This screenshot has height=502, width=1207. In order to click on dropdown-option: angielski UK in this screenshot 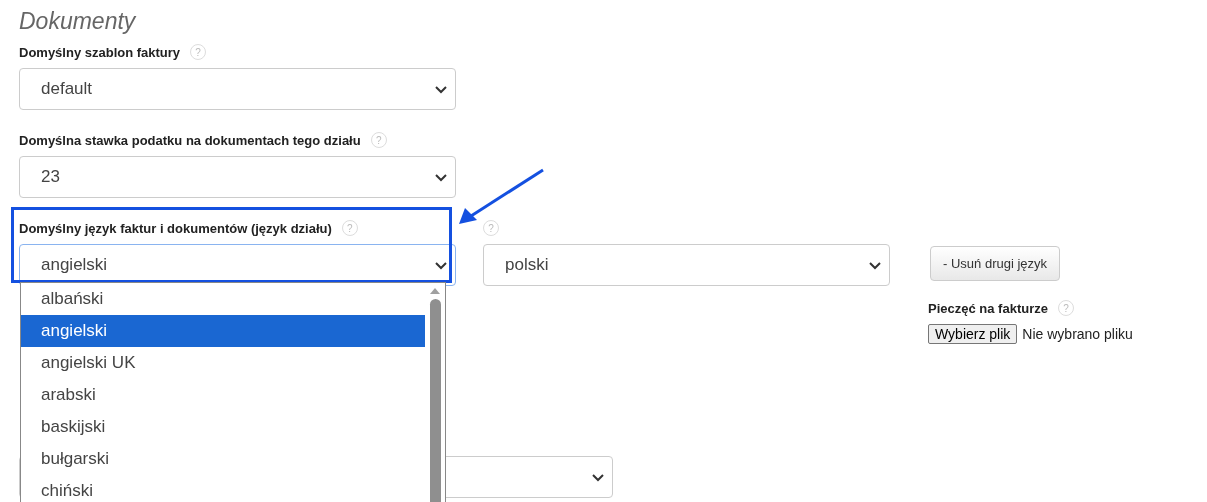, I will do `click(223, 363)`.